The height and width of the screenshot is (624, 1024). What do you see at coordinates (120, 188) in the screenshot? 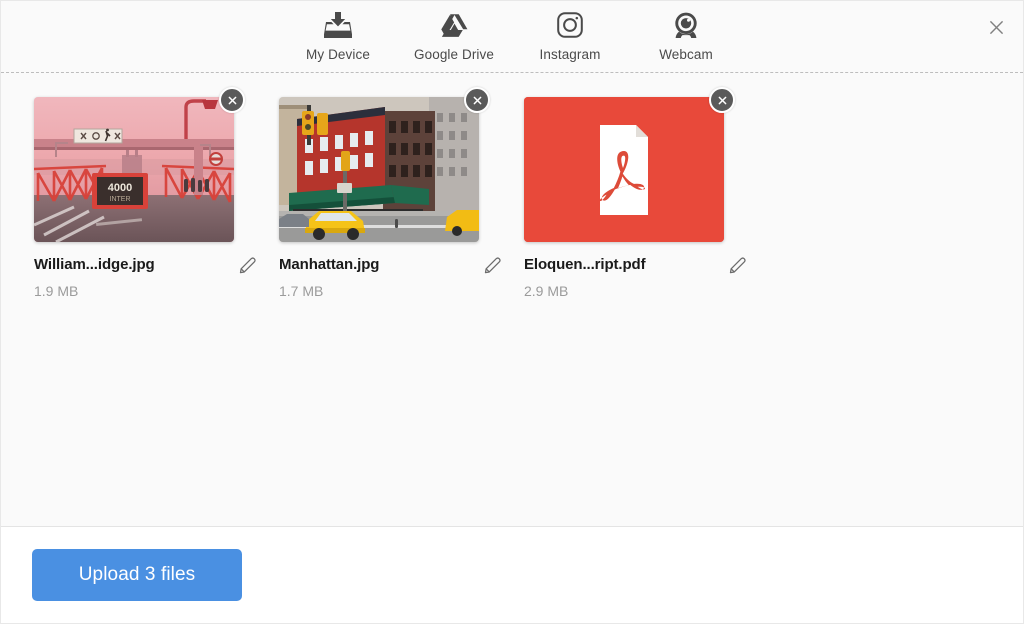
I see `svg-text: 4000` at bounding box center [120, 188].